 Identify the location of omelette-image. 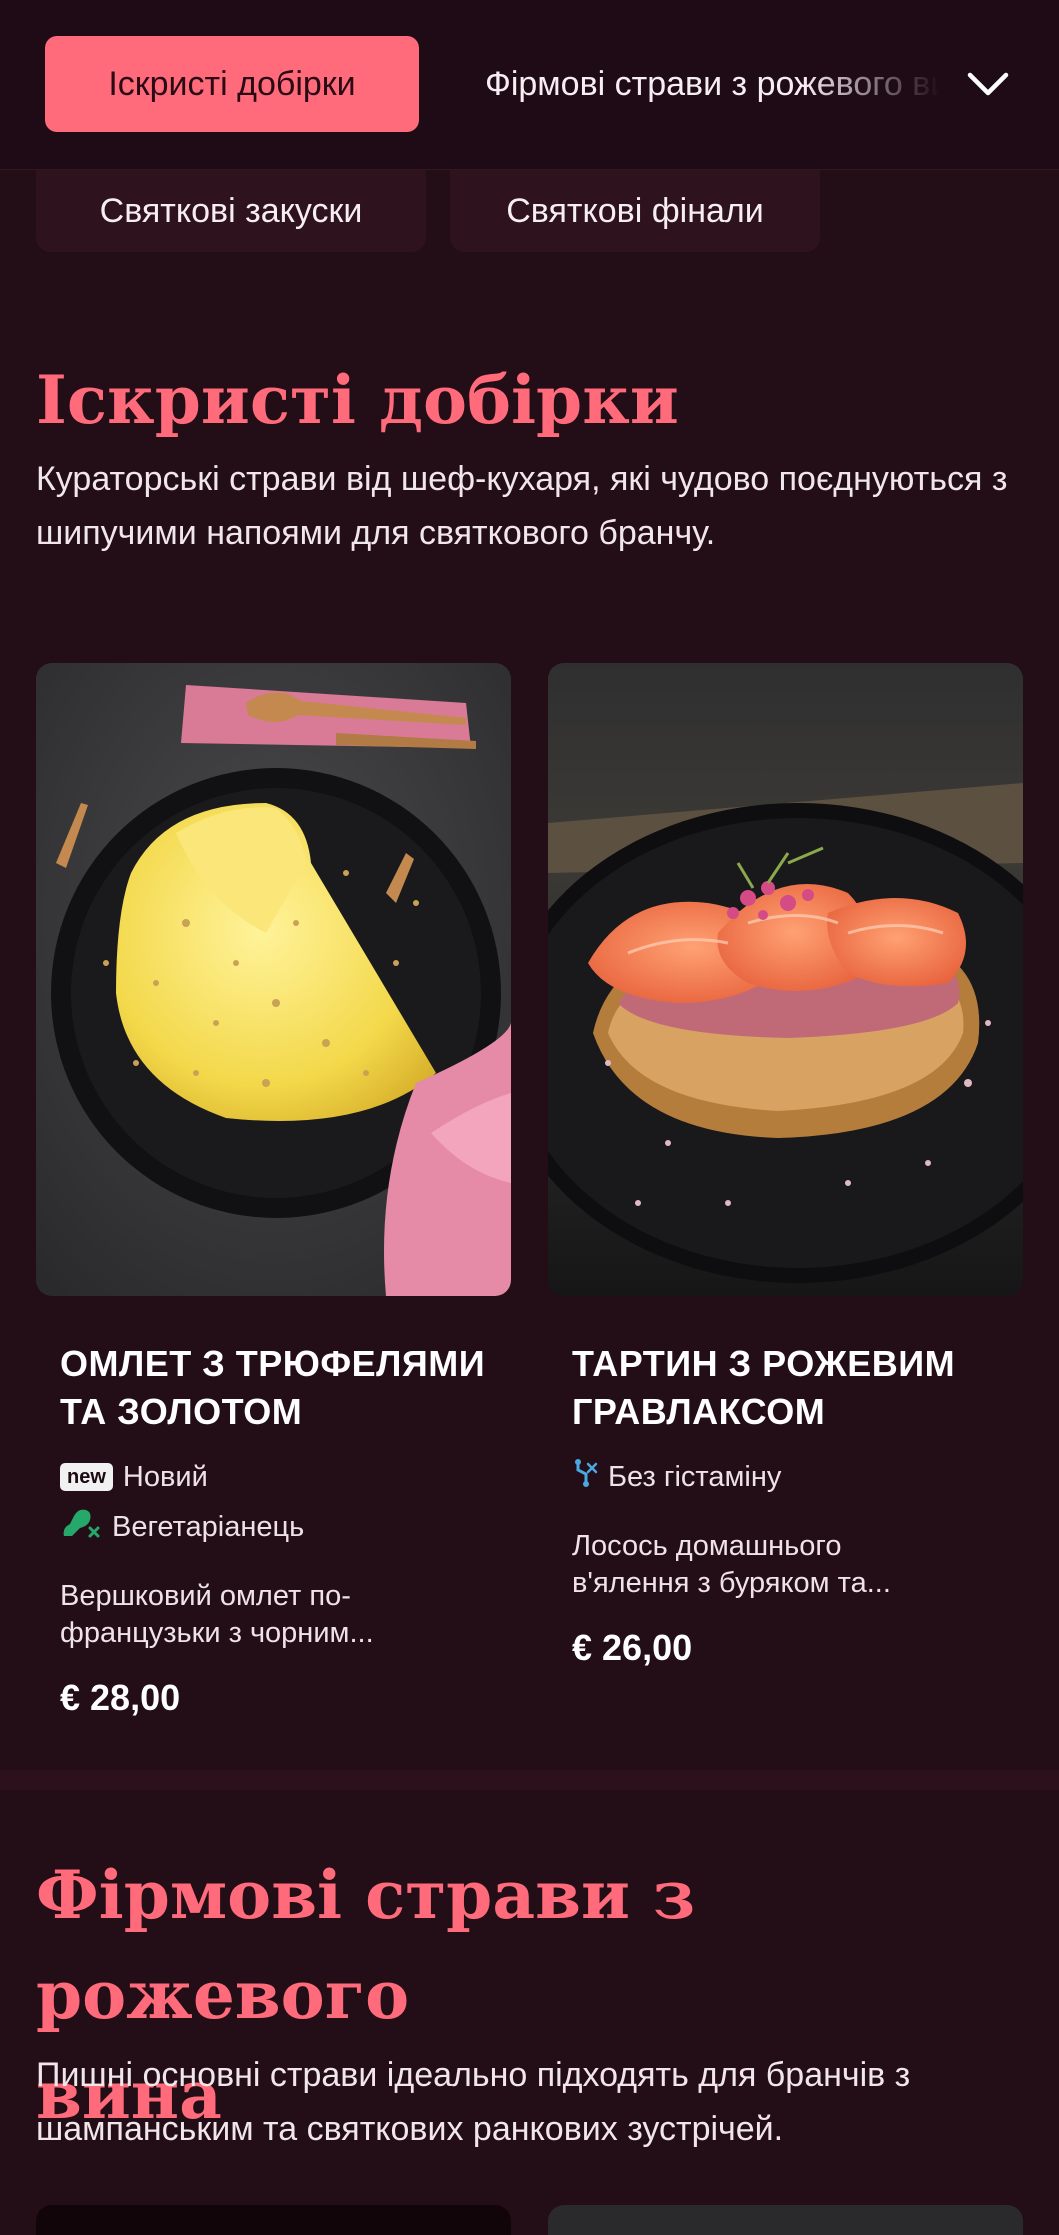
(273, 979).